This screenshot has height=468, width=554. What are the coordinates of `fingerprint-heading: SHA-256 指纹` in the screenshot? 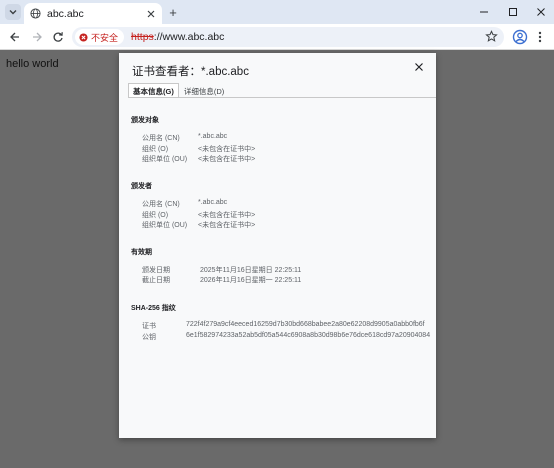 It's located at (153, 308).